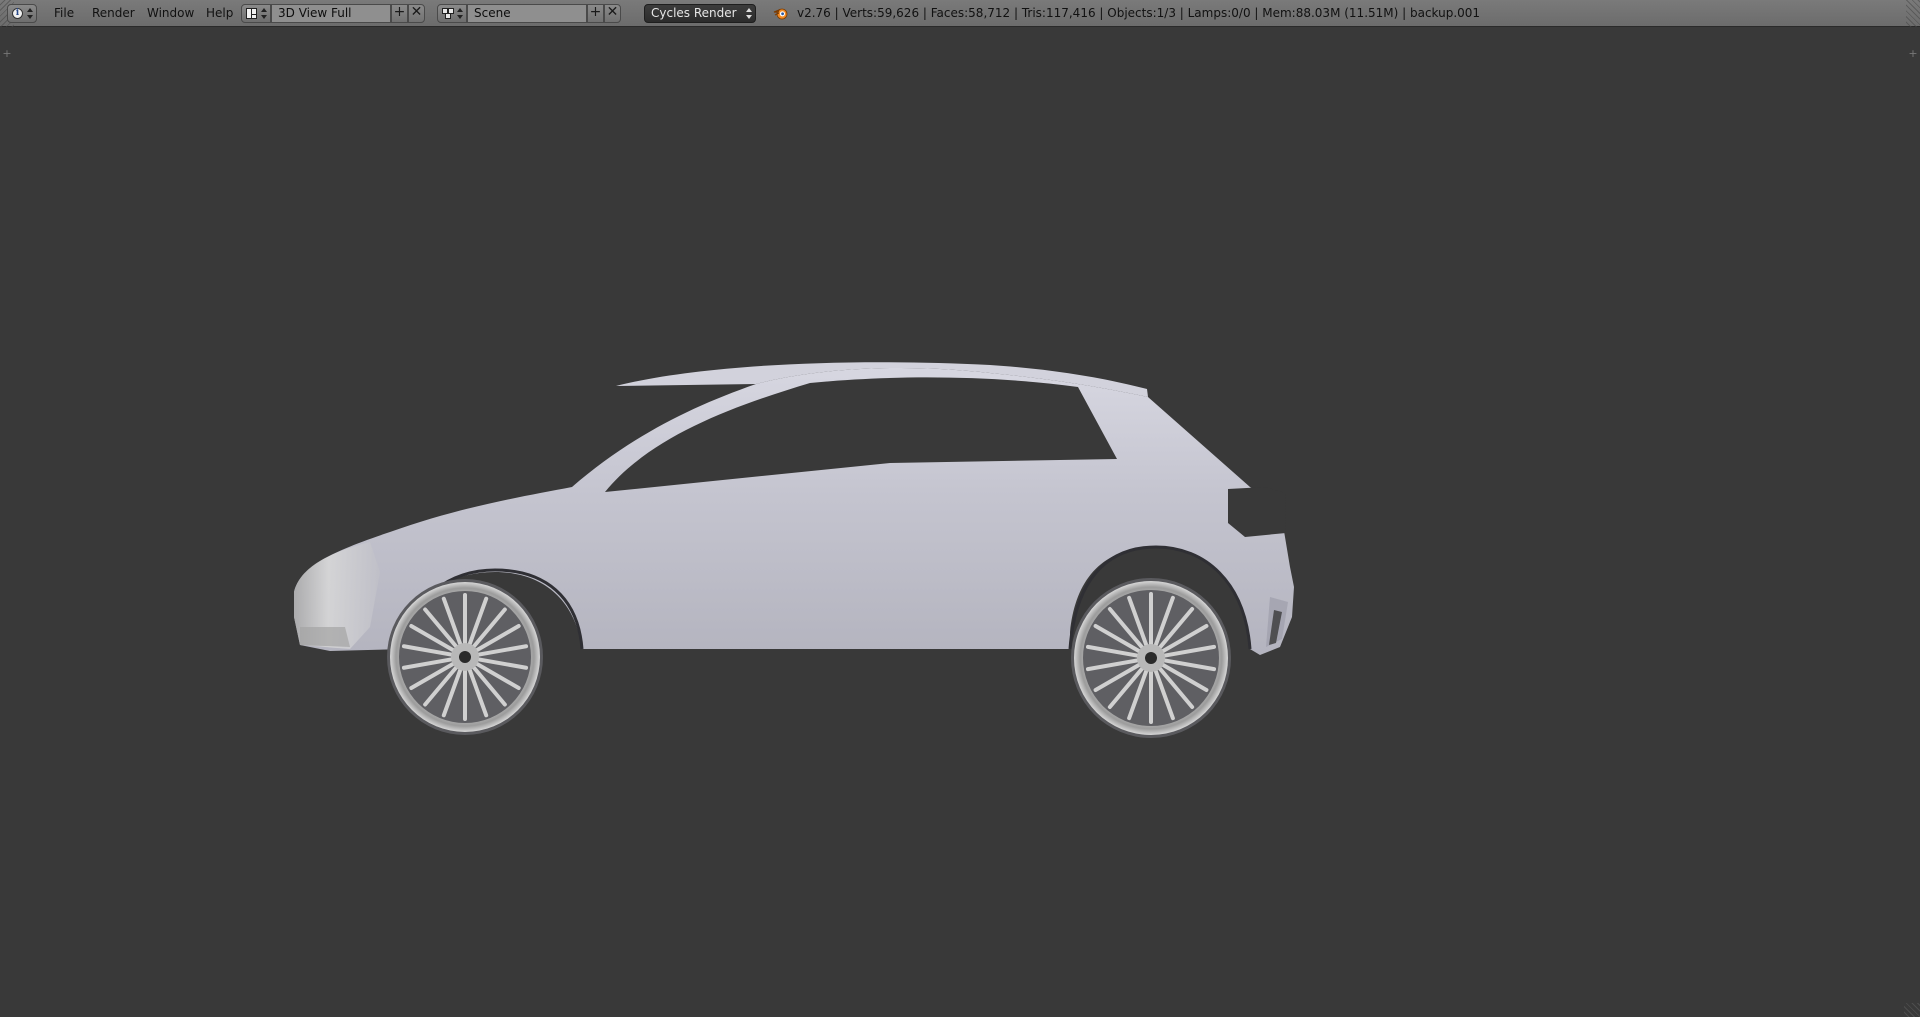 The image size is (1920, 1017). Describe the element at coordinates (1913, 53) in the screenshot. I see `properties-shelf-toggle: +` at that location.